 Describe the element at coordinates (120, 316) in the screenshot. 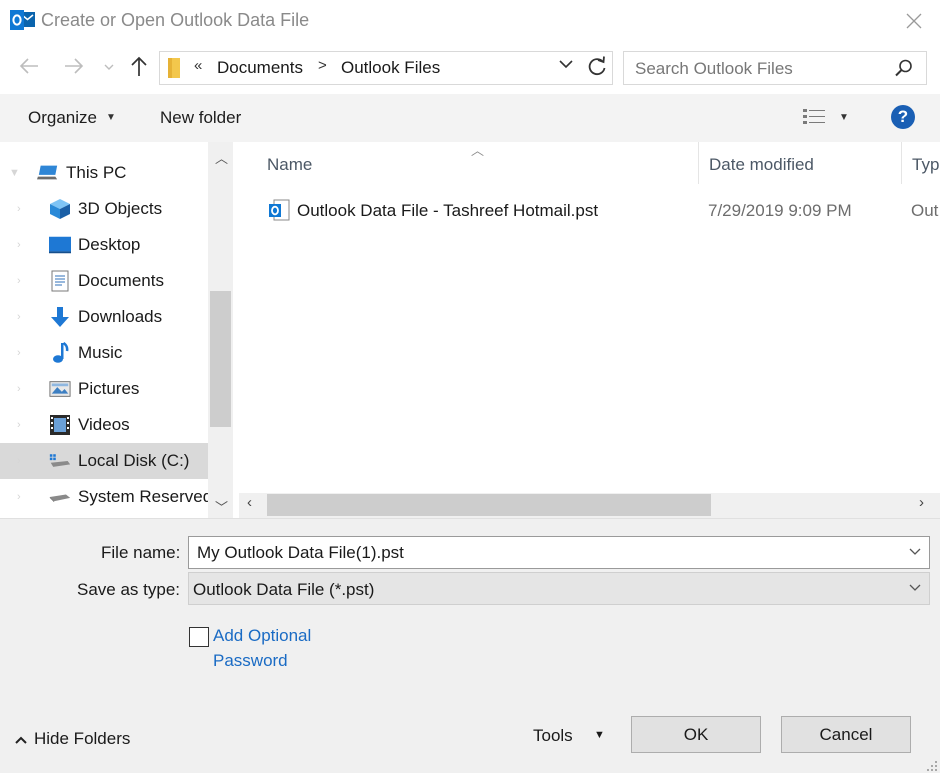

I see `sidebar-item-label: Downloads` at that location.